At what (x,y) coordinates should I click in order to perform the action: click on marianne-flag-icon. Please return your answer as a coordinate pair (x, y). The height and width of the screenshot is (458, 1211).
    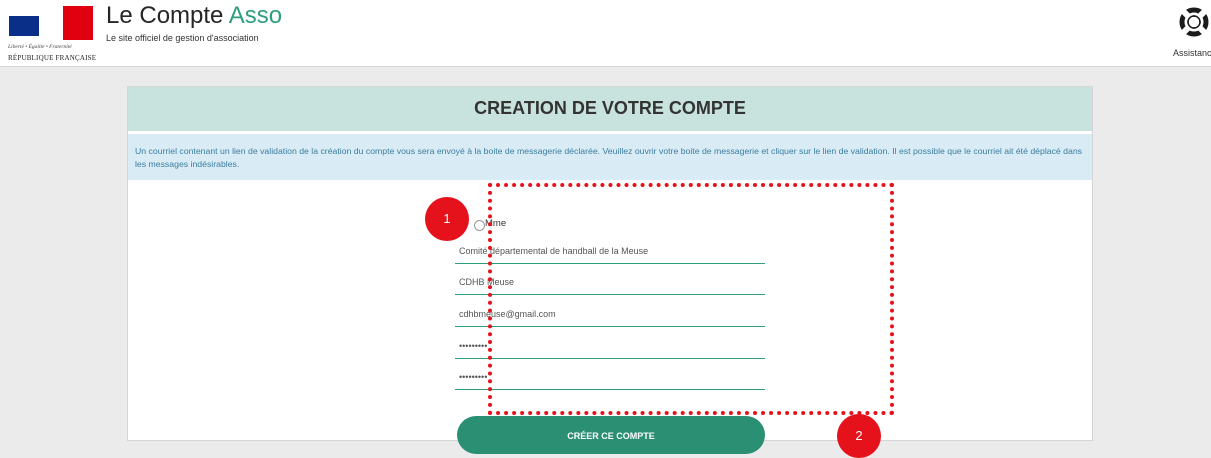
    Looking at the image, I should click on (52, 23).